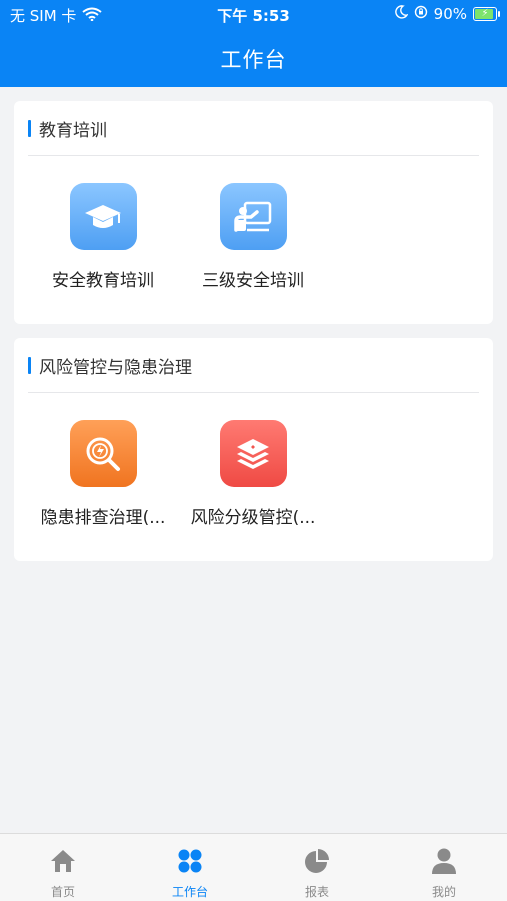 The height and width of the screenshot is (901, 507). Describe the element at coordinates (62, 892) in the screenshot. I see `tab-label: 首页` at that location.